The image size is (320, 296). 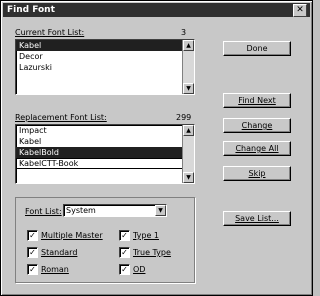 I want to click on checkbox-roman: ✓ Roman, so click(x=48, y=269).